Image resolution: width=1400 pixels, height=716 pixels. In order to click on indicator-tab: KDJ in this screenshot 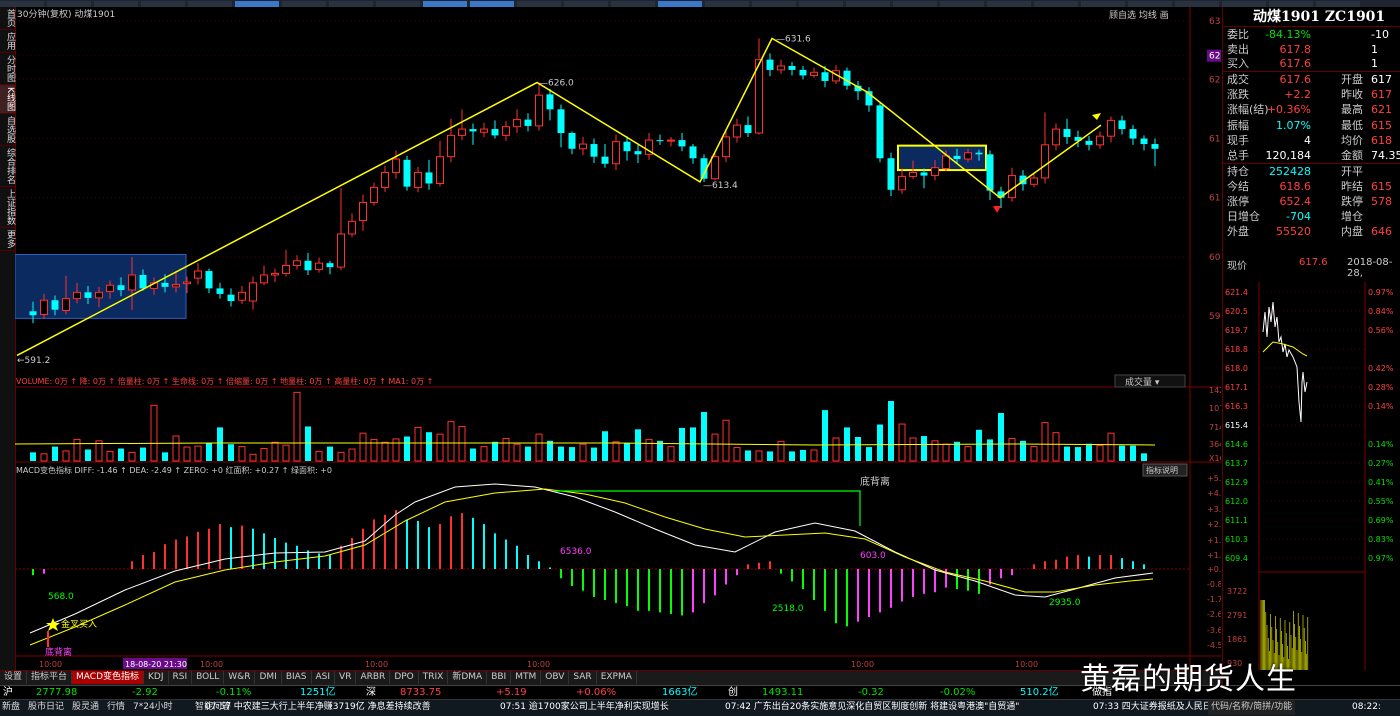, I will do `click(156, 677)`.